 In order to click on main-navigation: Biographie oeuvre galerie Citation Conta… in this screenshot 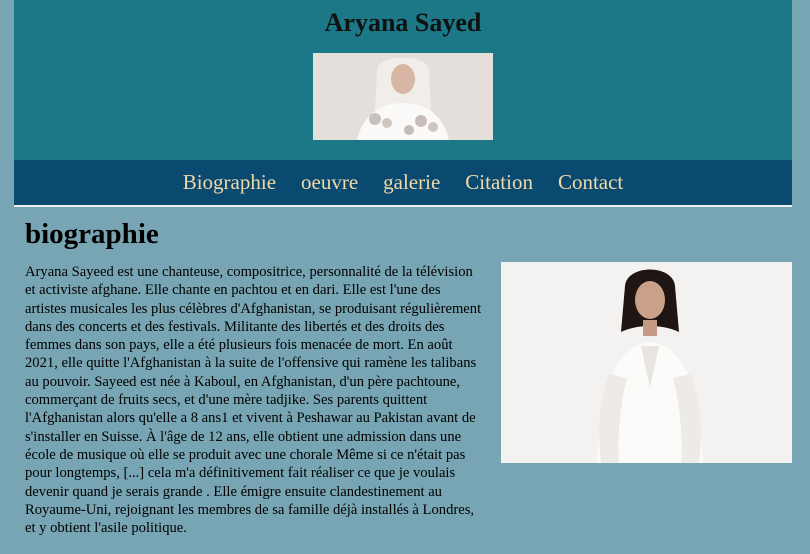, I will do `click(403, 183)`.